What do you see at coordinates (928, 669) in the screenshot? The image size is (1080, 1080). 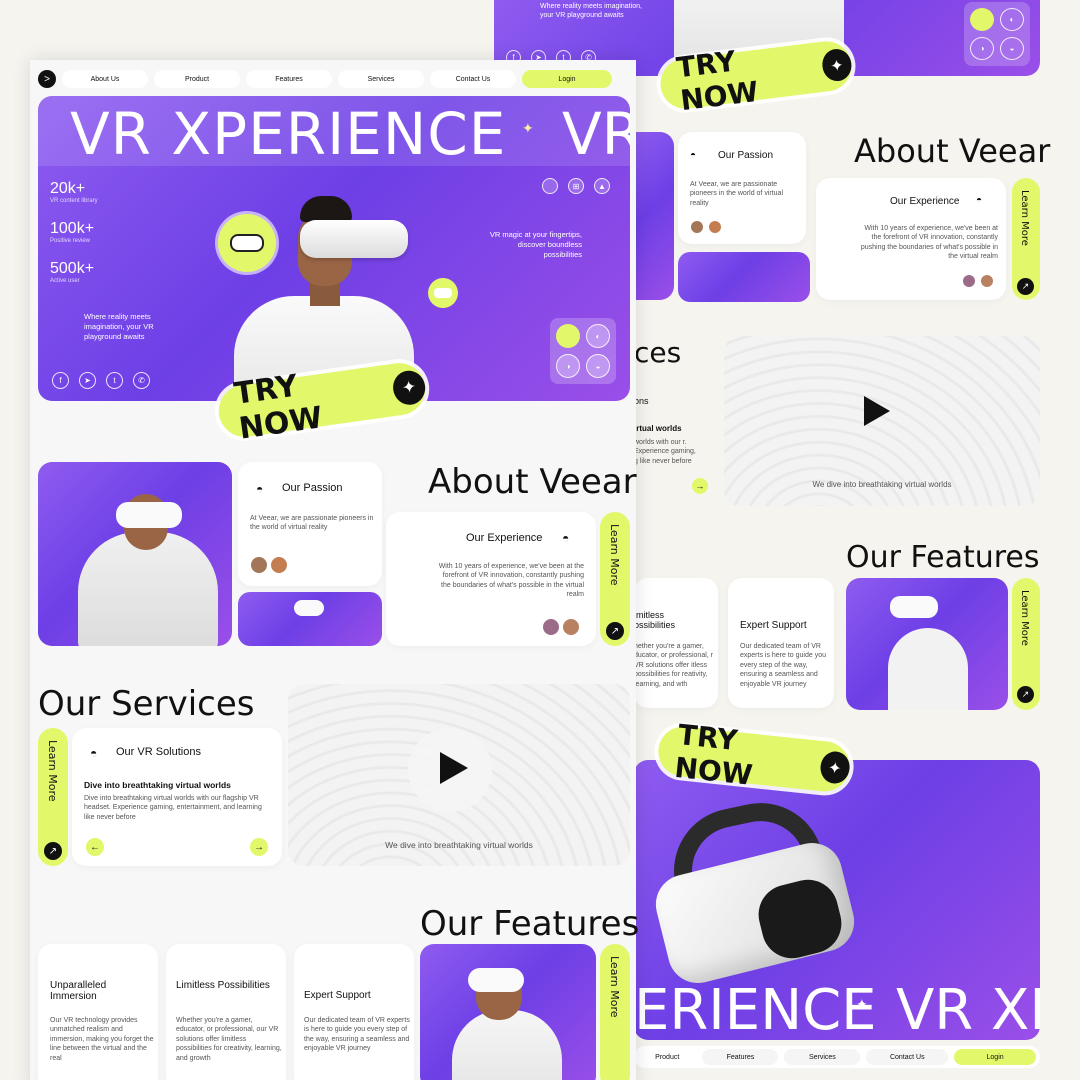 I see `person-silhouette` at bounding box center [928, 669].